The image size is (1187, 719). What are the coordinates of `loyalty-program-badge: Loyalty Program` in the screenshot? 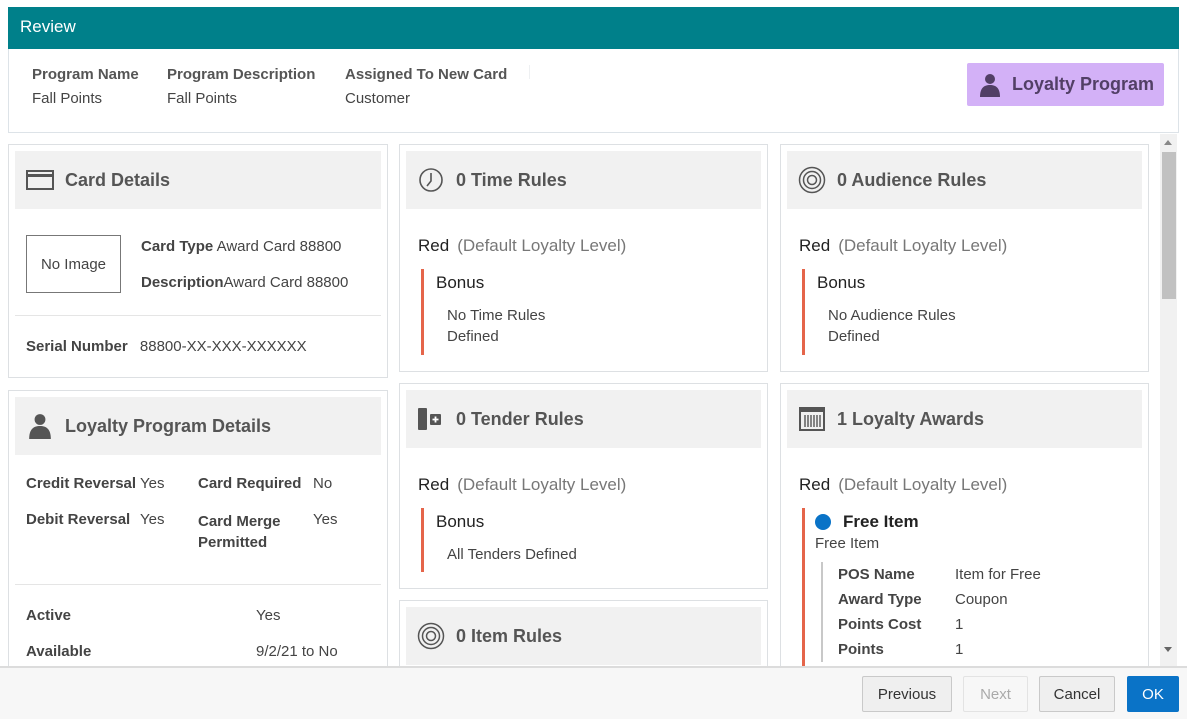 It's located at (1065, 84).